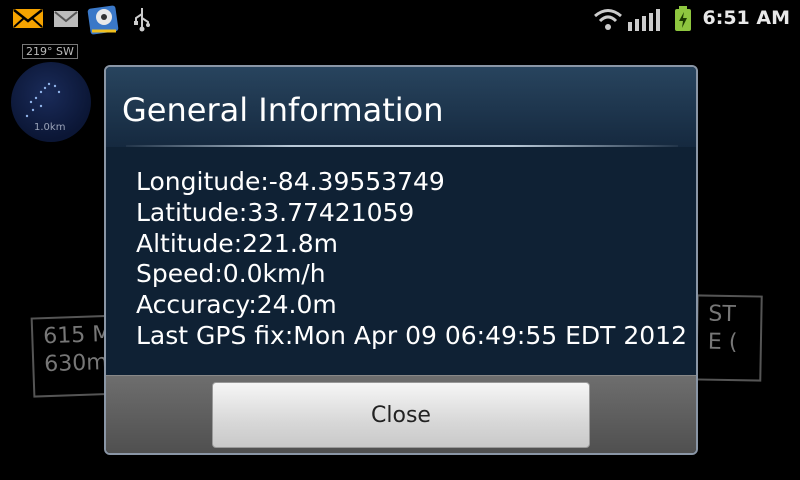 The image size is (800, 480). Describe the element at coordinates (722, 314) in the screenshot. I see `poi-sign-right-line1: ST` at that location.